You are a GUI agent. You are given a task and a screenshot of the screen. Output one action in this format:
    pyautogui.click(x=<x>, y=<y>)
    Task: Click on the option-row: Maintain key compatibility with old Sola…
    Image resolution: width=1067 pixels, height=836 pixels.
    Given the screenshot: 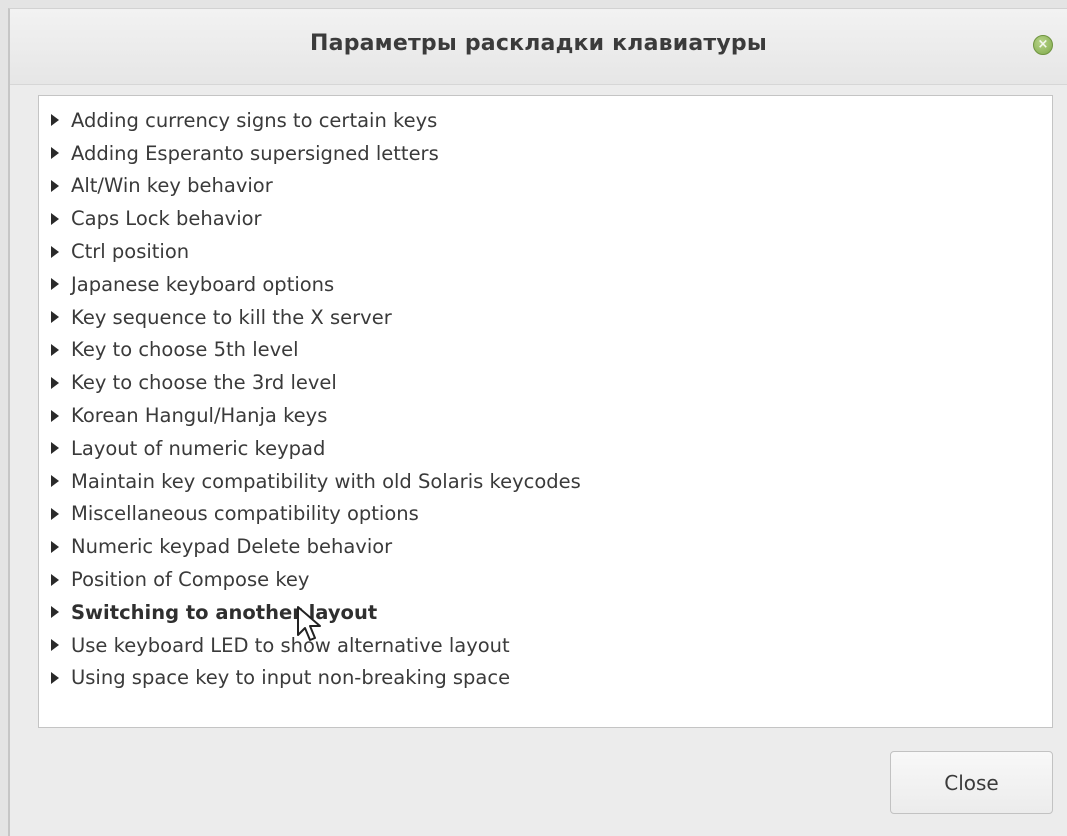 What is the action you would take?
    pyautogui.click(x=545, y=481)
    